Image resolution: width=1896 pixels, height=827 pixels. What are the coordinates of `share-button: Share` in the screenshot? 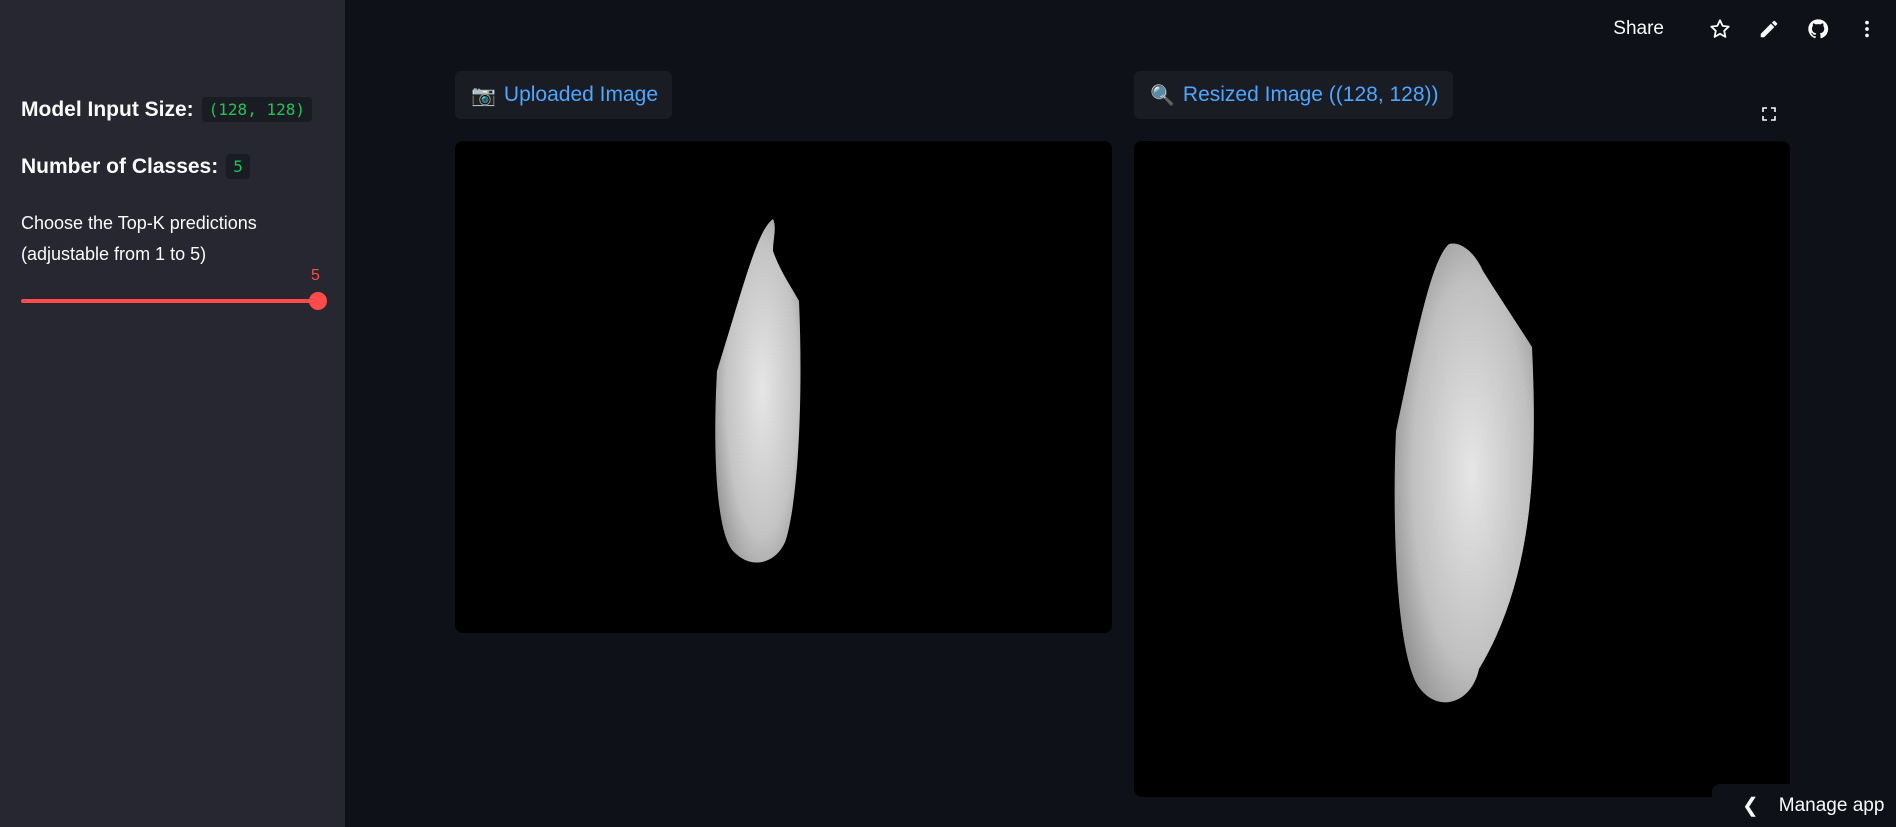 It's located at (1638, 29).